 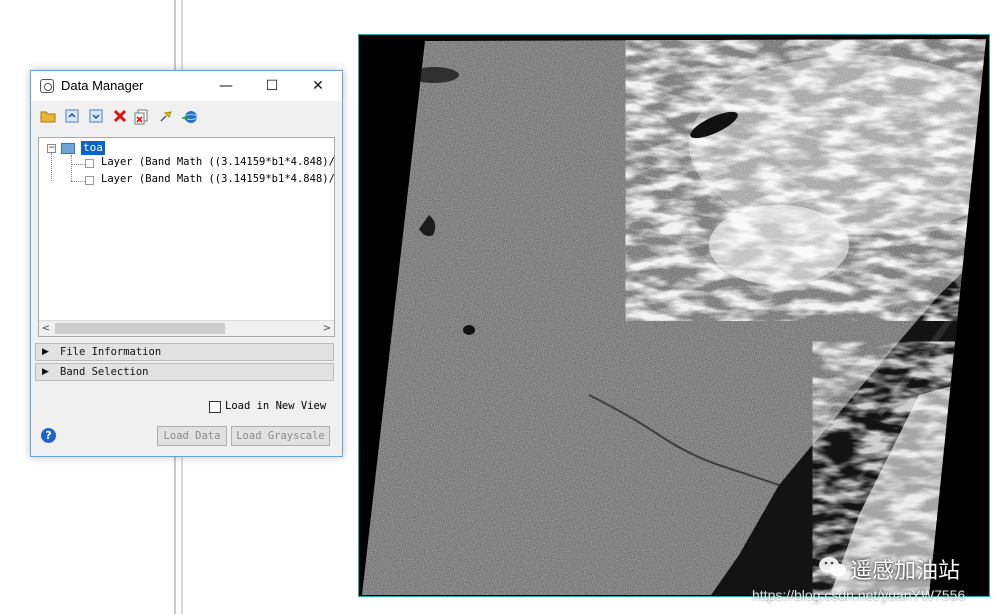 I want to click on move-up-icon, so click(x=72, y=118).